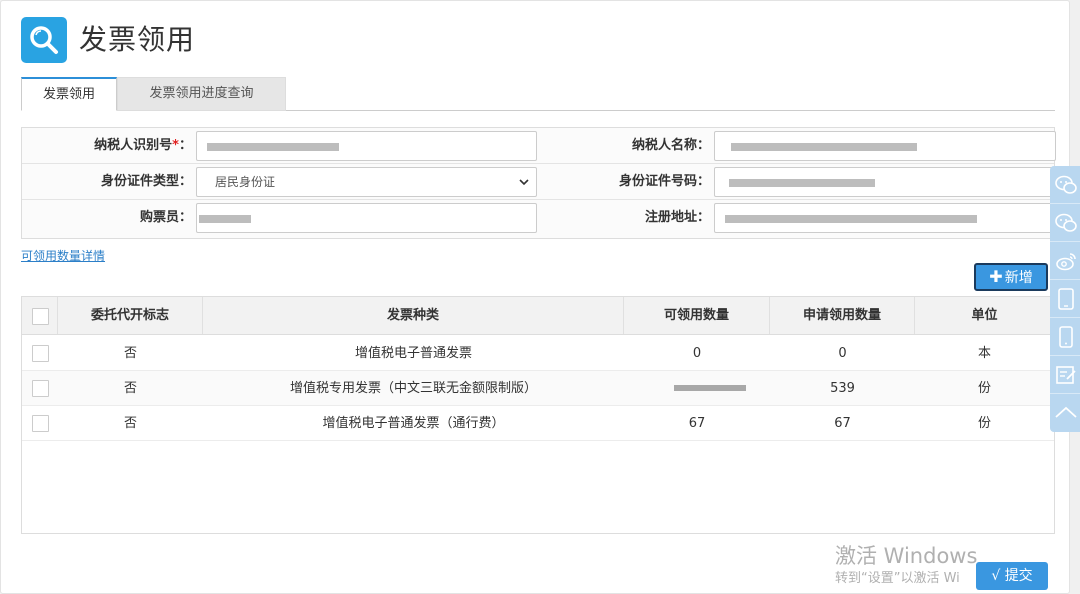  I want to click on submit-button: √ 提交, so click(1012, 576).